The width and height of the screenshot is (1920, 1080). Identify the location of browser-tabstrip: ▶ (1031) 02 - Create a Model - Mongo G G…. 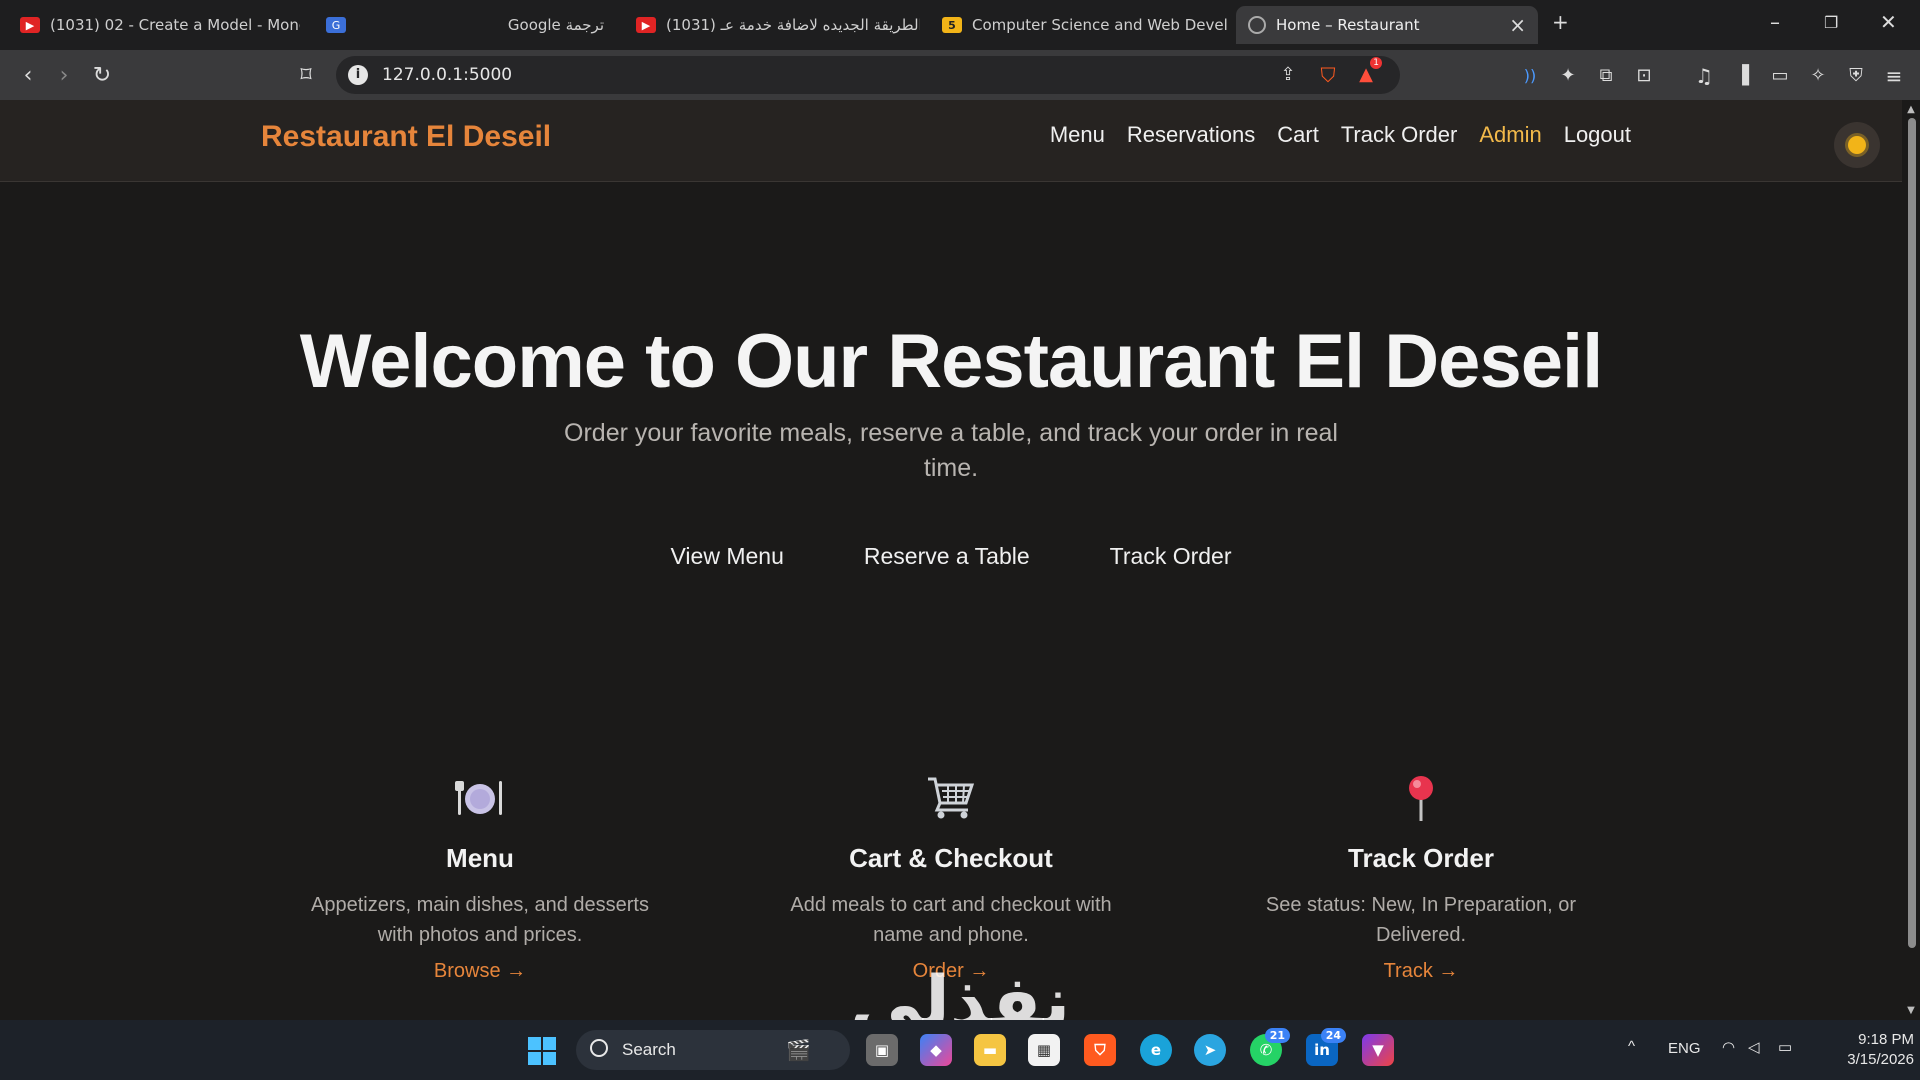
(960, 25).